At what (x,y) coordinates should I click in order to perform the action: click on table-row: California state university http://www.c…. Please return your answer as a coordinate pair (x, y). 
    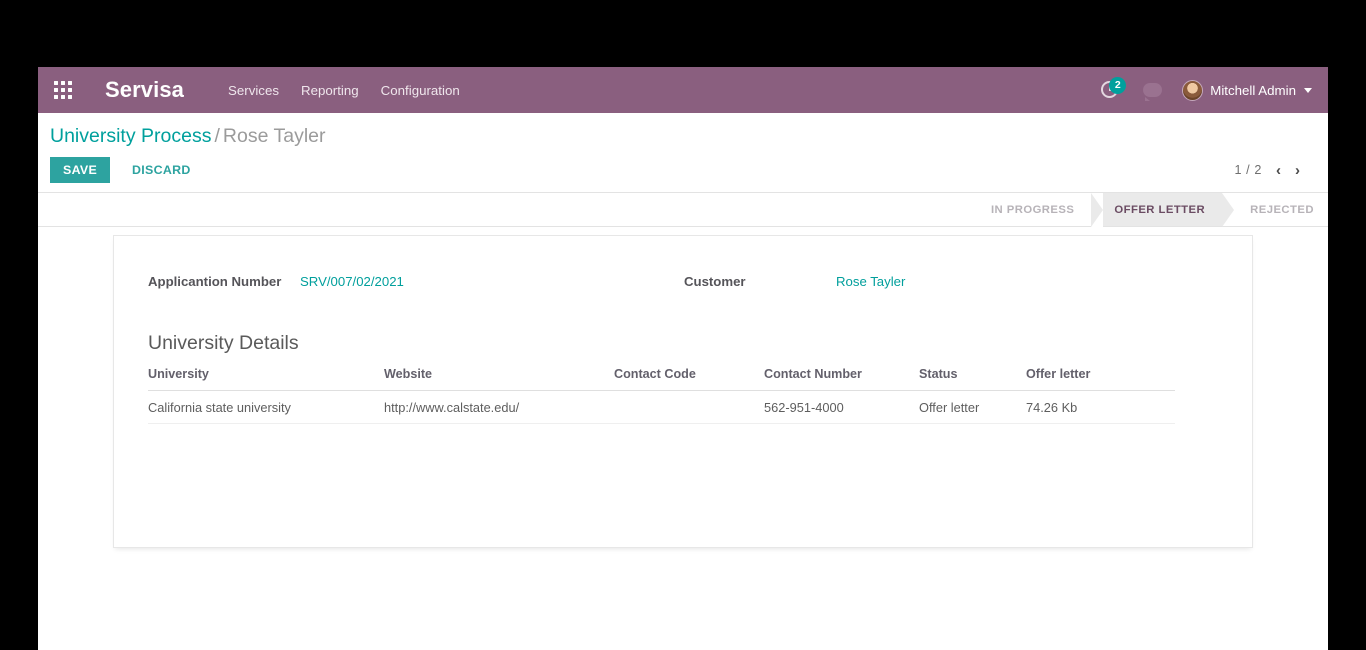
    Looking at the image, I should click on (661, 407).